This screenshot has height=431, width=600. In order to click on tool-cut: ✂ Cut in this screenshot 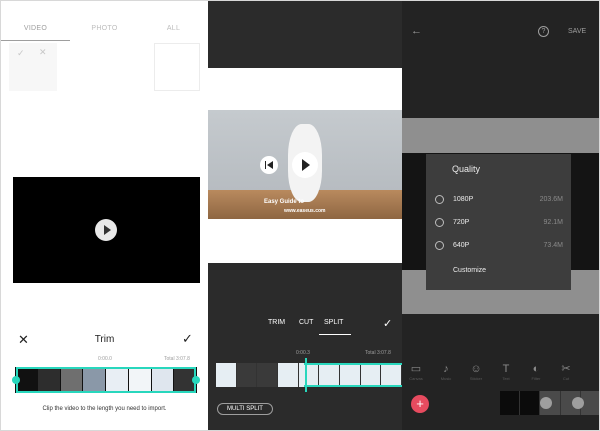, I will do `click(566, 374)`.